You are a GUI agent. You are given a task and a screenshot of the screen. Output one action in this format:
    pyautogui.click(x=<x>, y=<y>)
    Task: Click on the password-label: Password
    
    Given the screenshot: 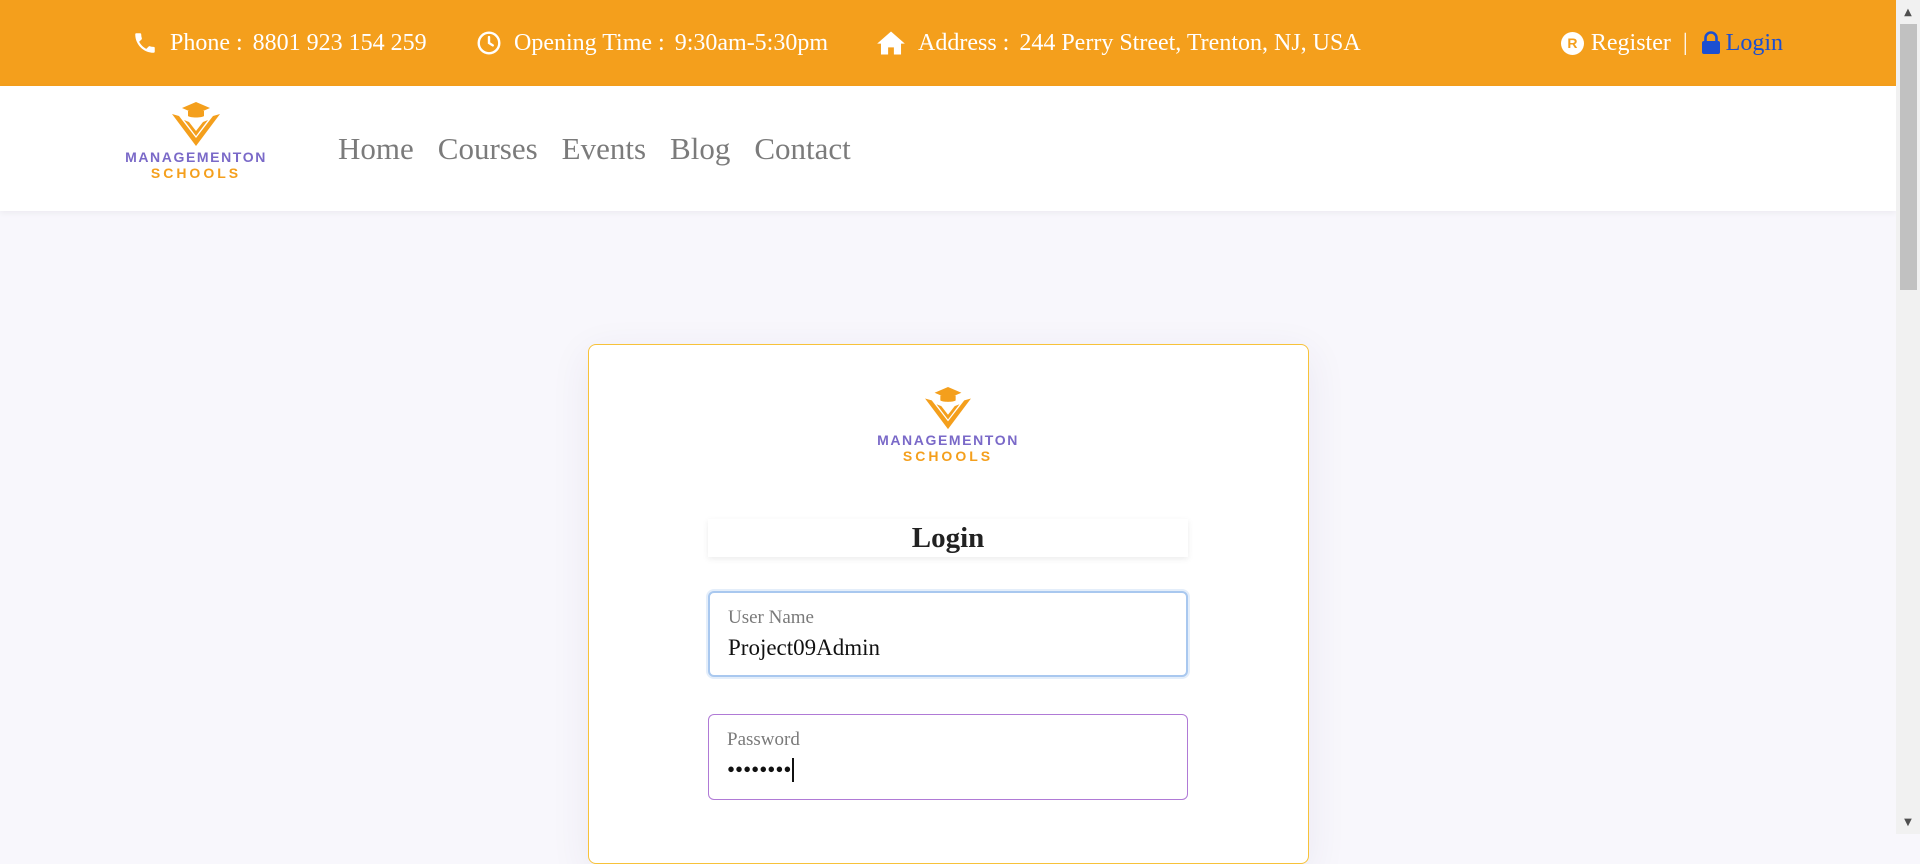 What is the action you would take?
    pyautogui.click(x=763, y=739)
    